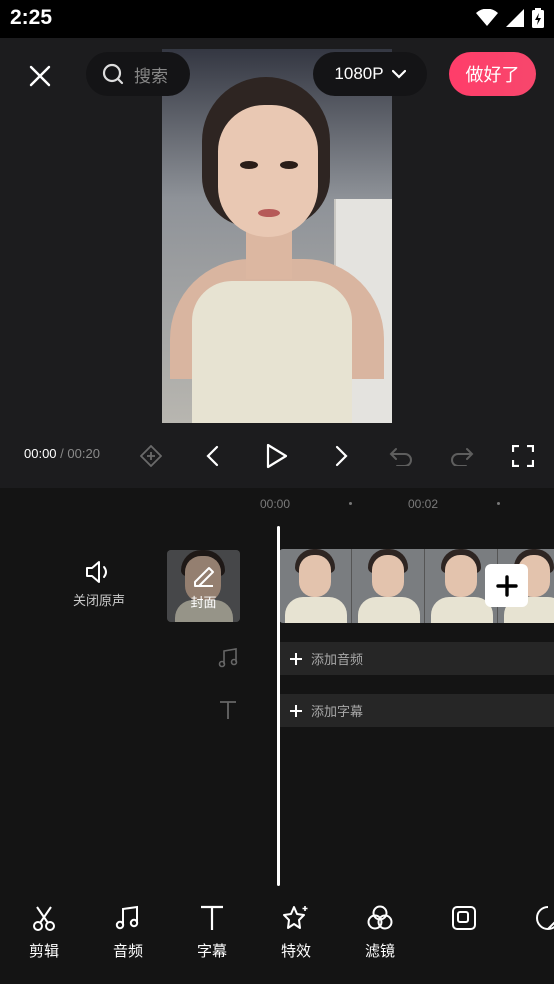 This screenshot has height=984, width=554. I want to click on playhead, so click(278, 706).